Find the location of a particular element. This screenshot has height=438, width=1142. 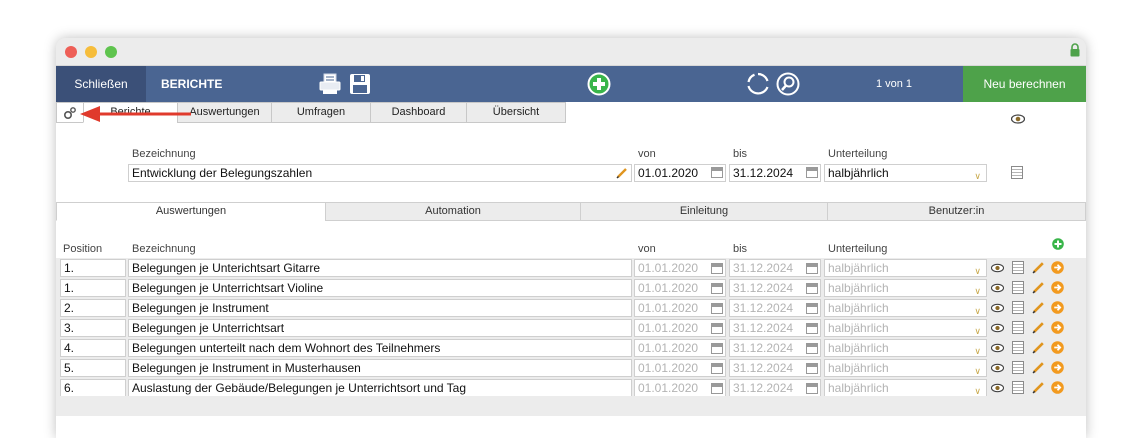

position-cell: 6. is located at coordinates (93, 388).